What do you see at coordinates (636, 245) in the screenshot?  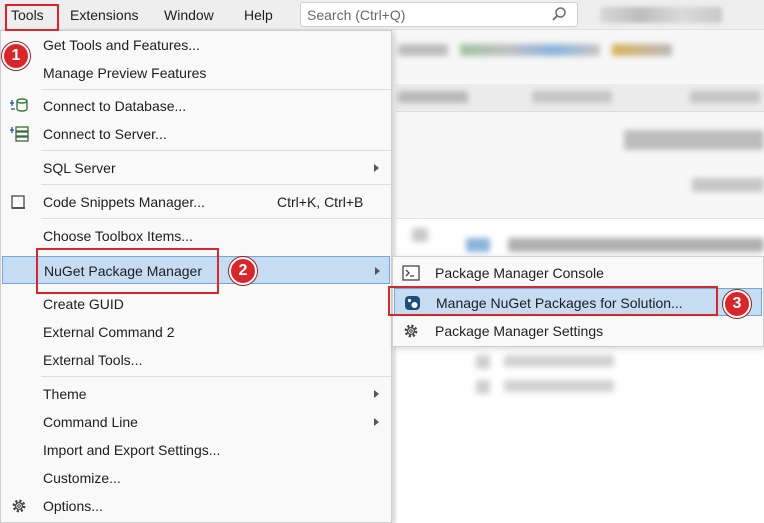 I see `blurred-item-text` at bounding box center [636, 245].